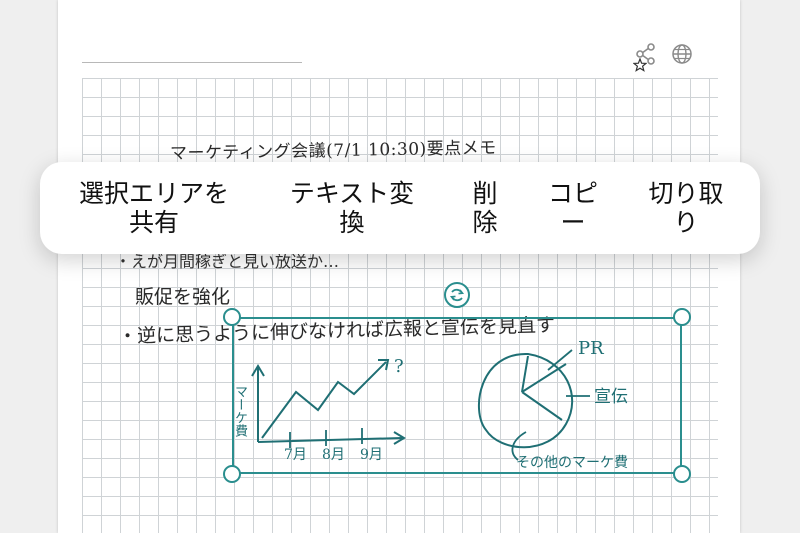 The image size is (800, 533). Describe the element at coordinates (352, 208) in the screenshot. I see `convert-to-text-button: テキスト変 換` at that location.